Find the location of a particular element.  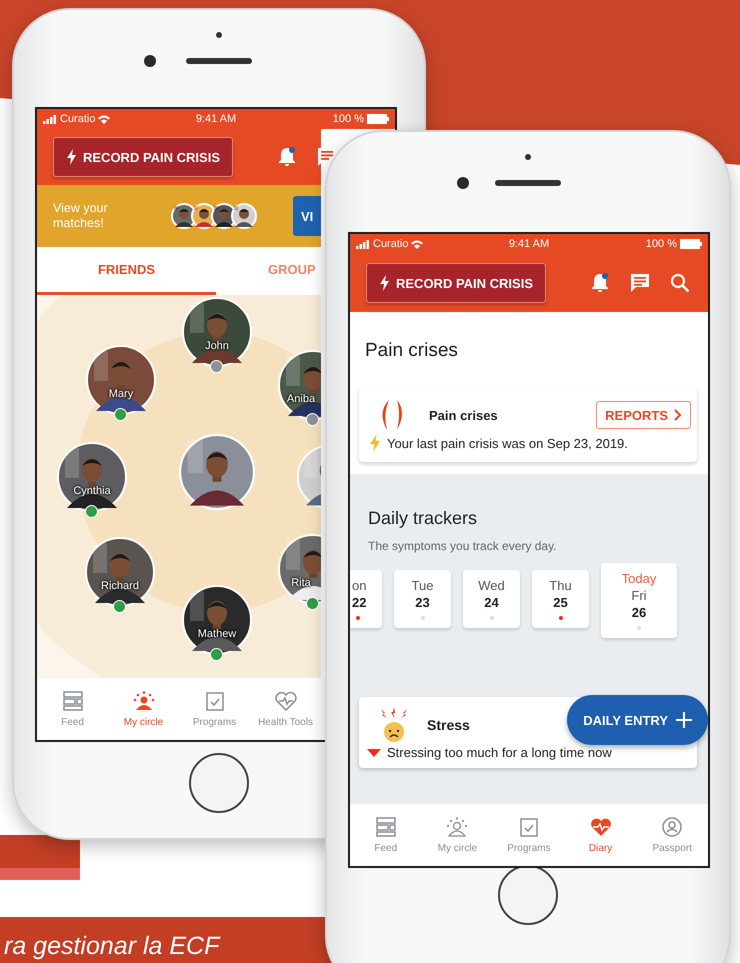

nav-item: Passport is located at coordinates (672, 835).